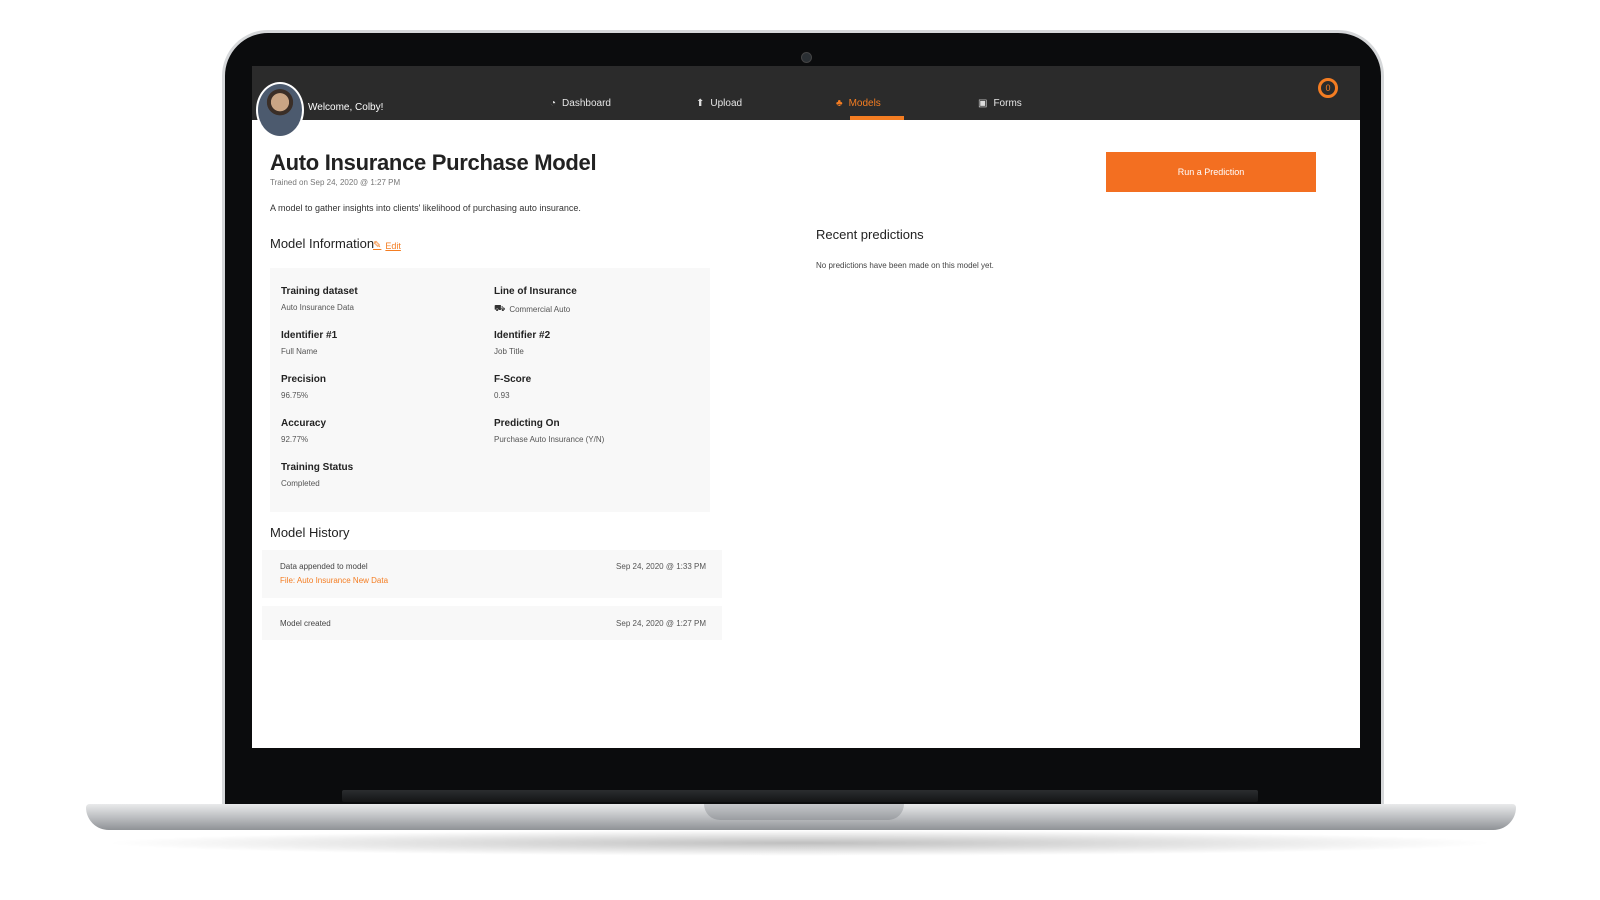 The image size is (1600, 900). I want to click on nav-item-upload: ⬆ Upload, so click(719, 103).